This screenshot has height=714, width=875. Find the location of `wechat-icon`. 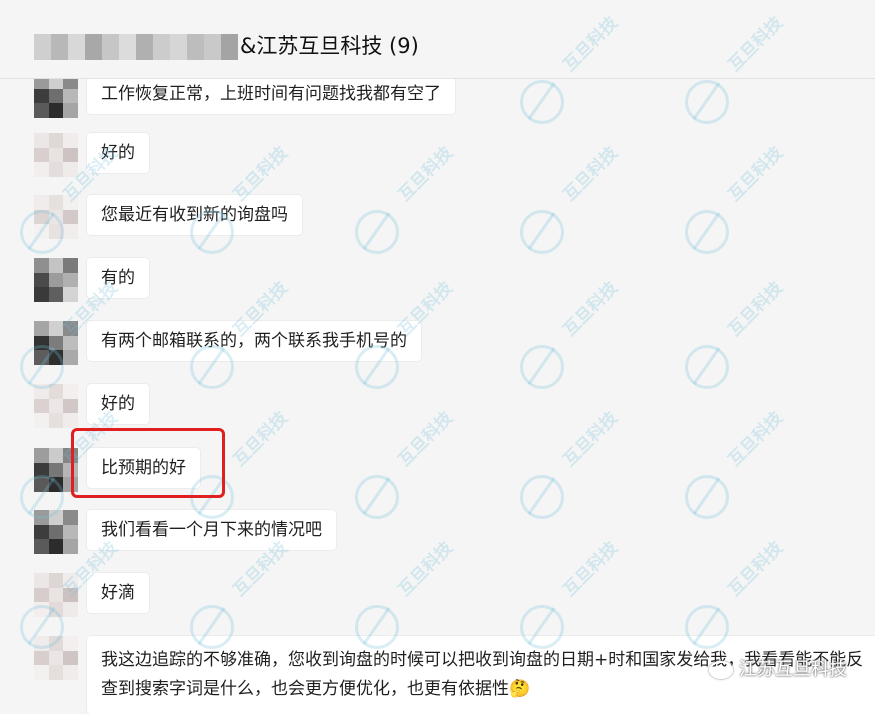

wechat-icon is located at coordinates (721, 670).